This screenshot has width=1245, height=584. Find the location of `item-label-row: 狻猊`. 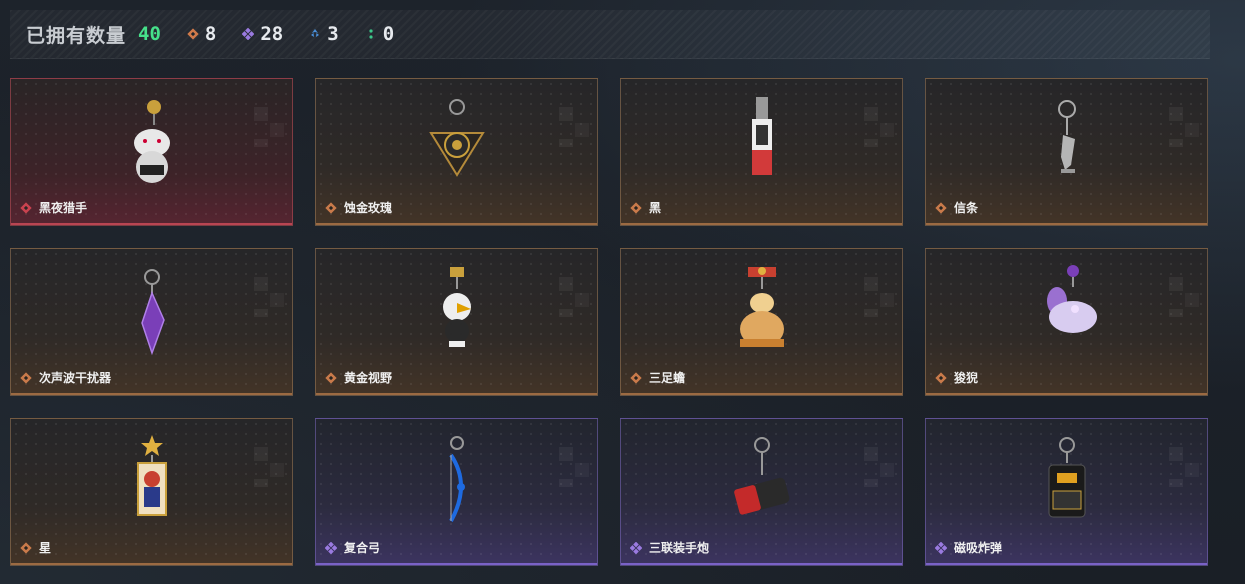

item-label-row: 狻猊 is located at coordinates (956, 377).